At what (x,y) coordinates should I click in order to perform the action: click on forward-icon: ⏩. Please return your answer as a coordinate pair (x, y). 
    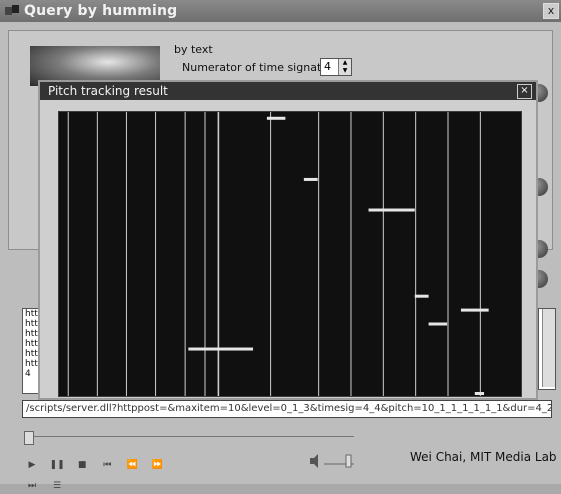
    Looking at the image, I should click on (157, 465).